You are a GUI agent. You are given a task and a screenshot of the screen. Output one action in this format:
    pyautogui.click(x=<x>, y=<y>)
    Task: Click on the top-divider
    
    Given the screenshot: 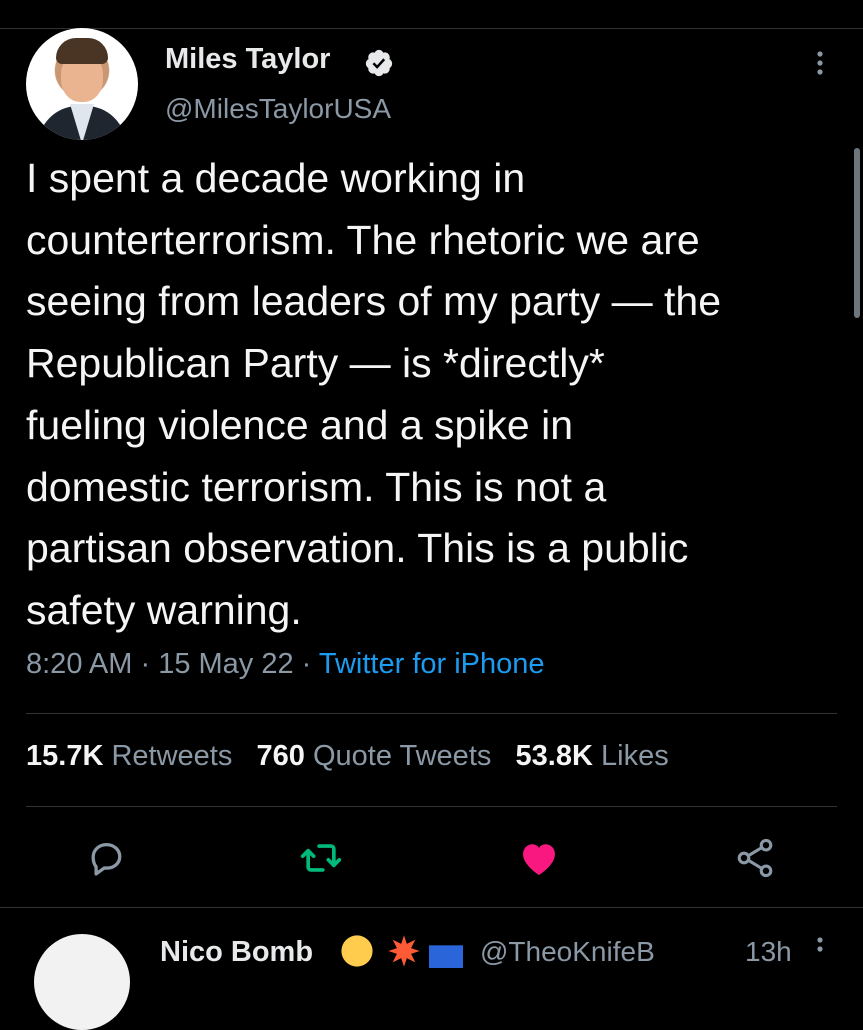 What is the action you would take?
    pyautogui.click(x=431, y=28)
    